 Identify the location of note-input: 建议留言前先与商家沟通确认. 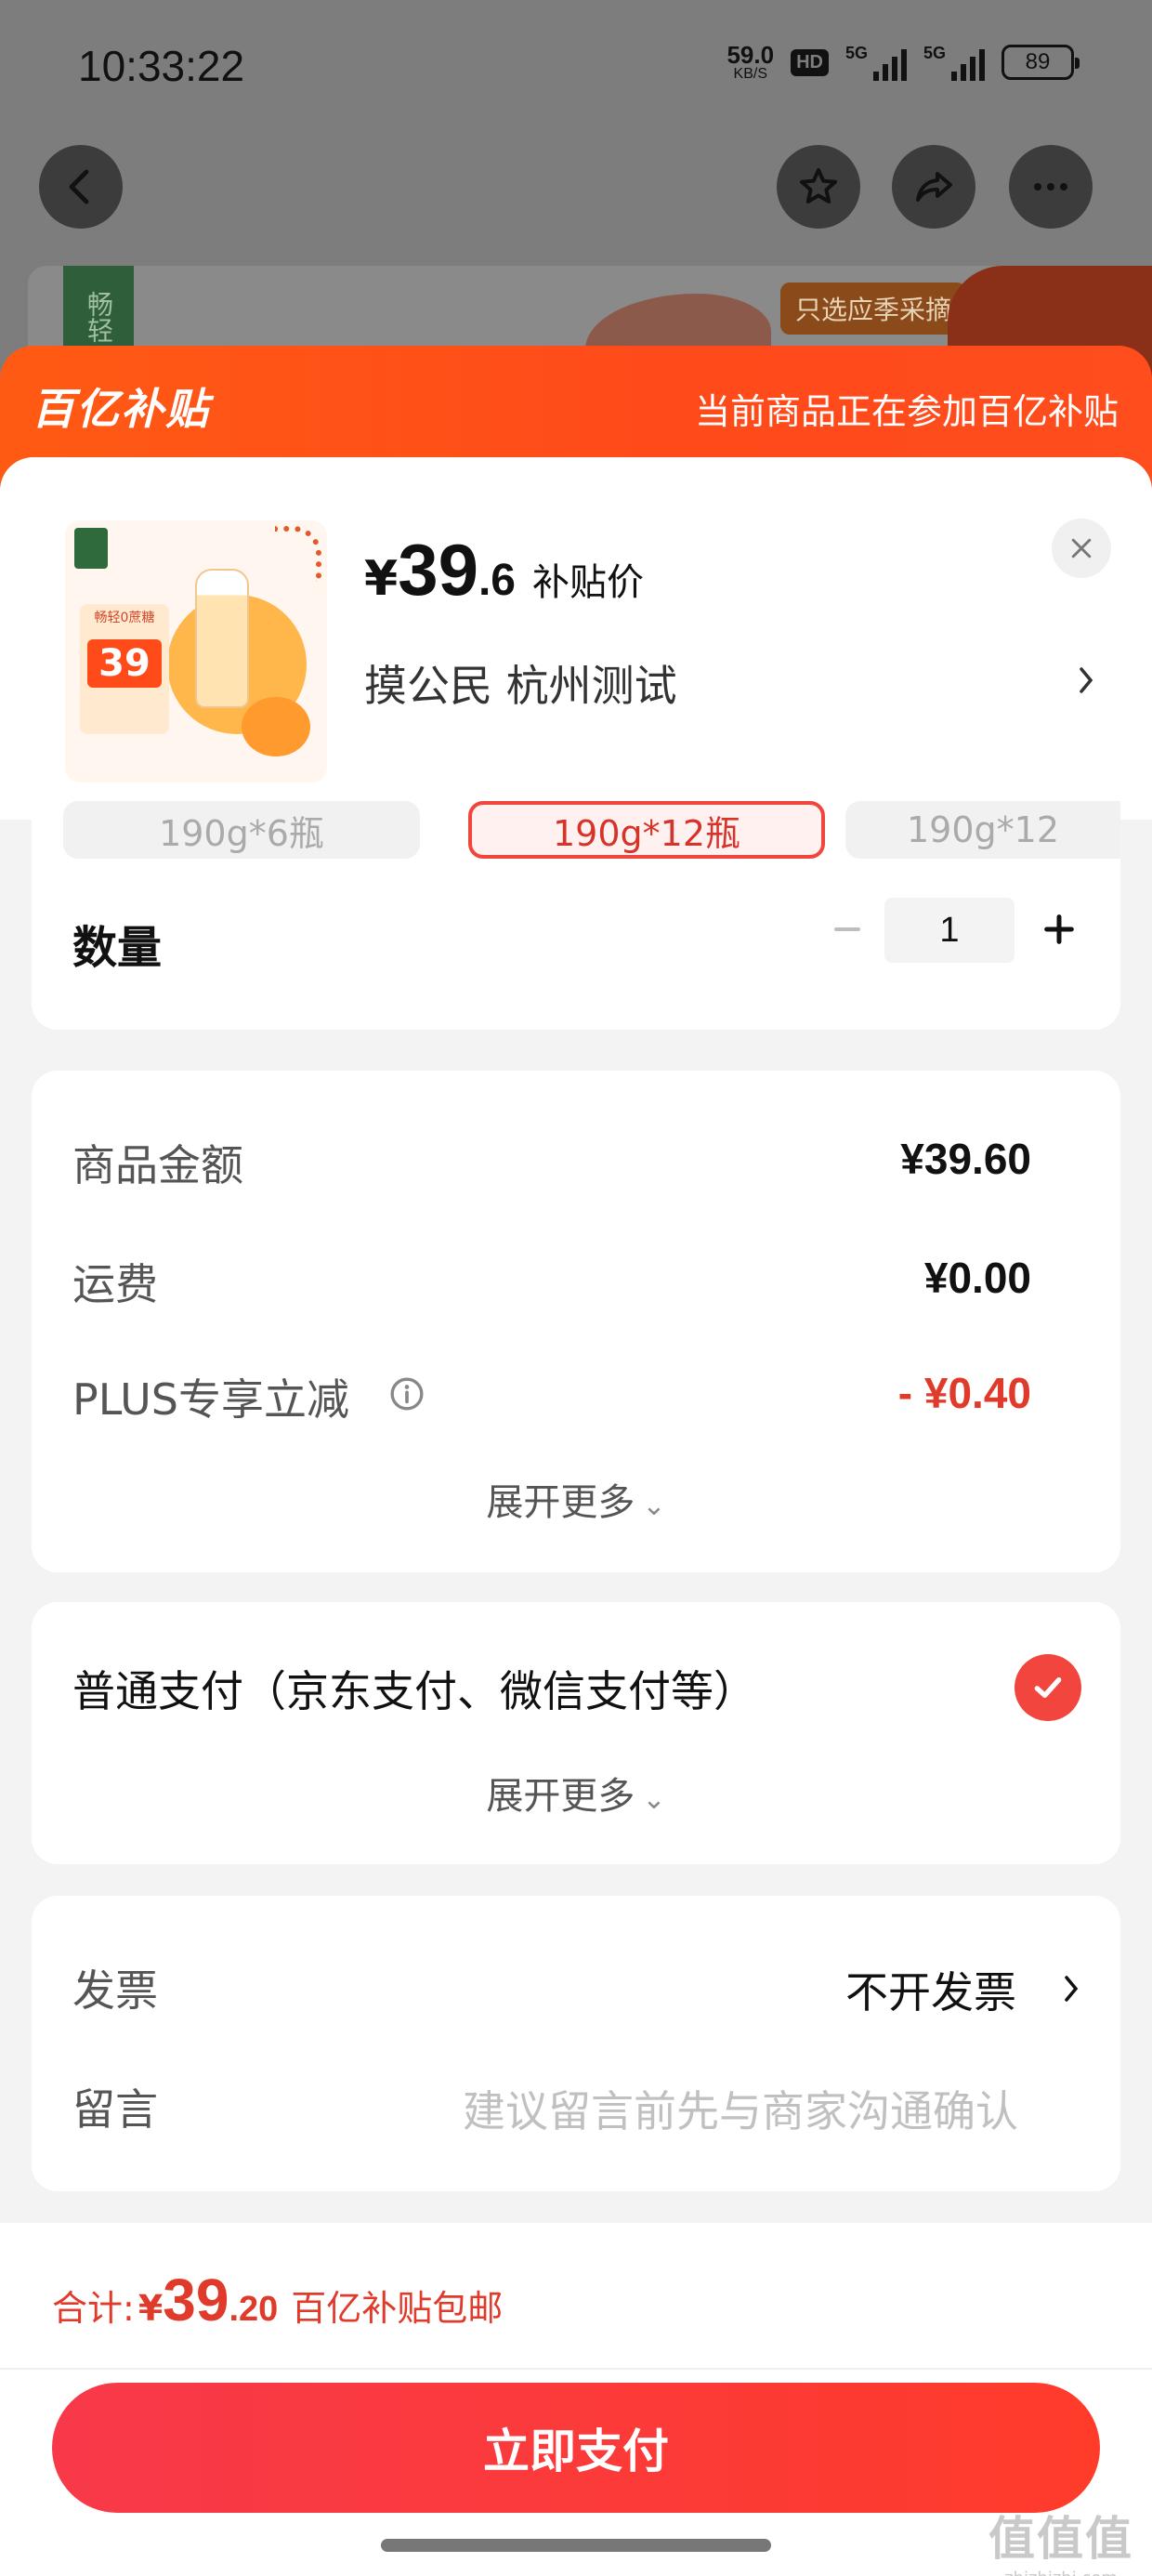
(740, 2108).